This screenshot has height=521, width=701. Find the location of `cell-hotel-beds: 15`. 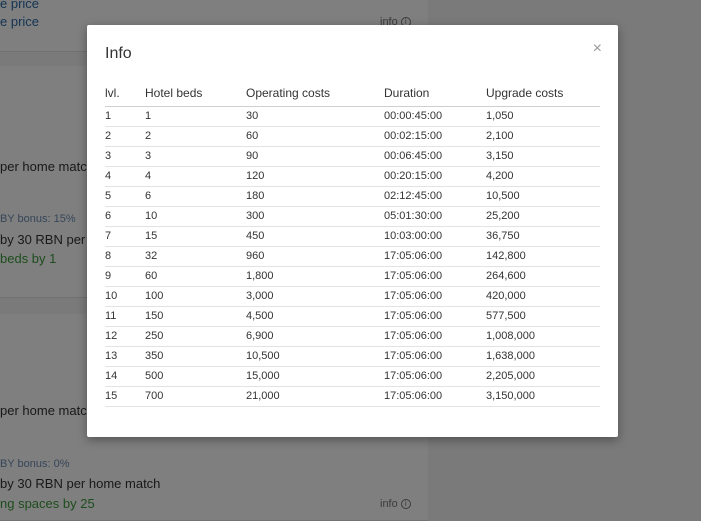

cell-hotel-beds: 15 is located at coordinates (195, 236).